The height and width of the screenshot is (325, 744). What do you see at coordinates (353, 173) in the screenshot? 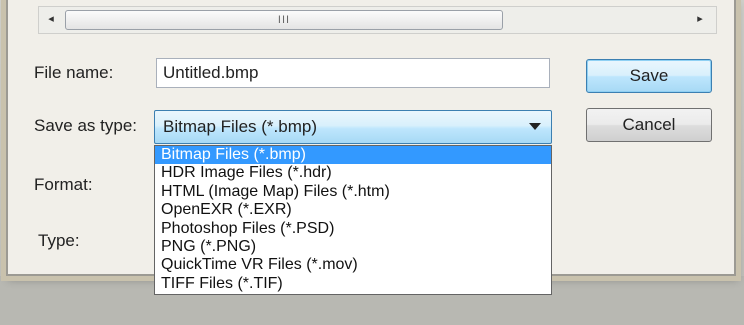
I see `dropdown-option-hdr: HDR Image Files (*.hdr)` at bounding box center [353, 173].